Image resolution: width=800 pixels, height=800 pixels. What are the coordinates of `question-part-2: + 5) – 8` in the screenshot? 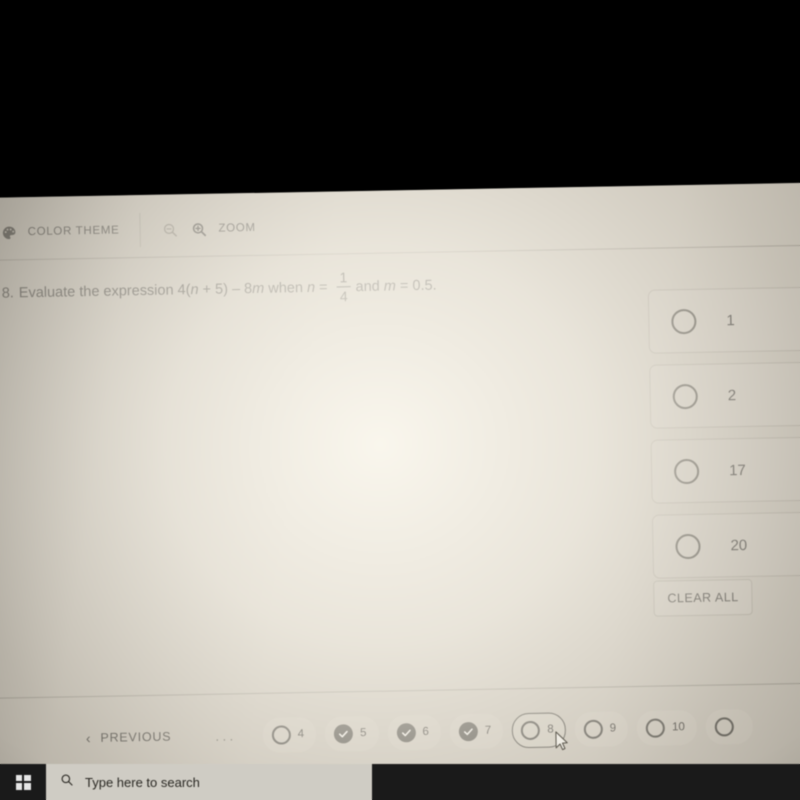 It's located at (225, 289).